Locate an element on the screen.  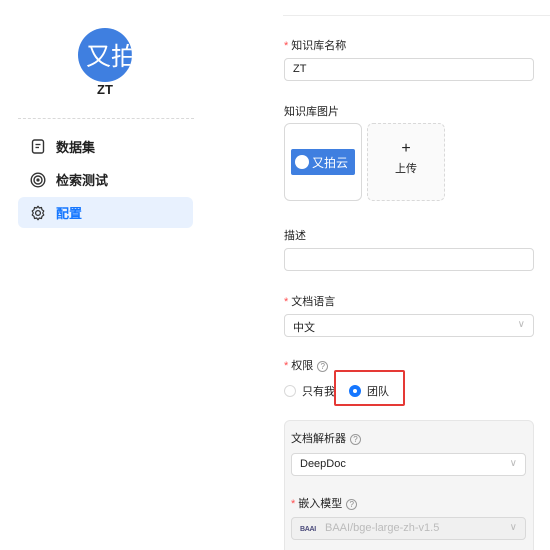
embedding-select: BAAI BAAI/bge-large-zh-v1.5 ∨ is located at coordinates (408, 528).